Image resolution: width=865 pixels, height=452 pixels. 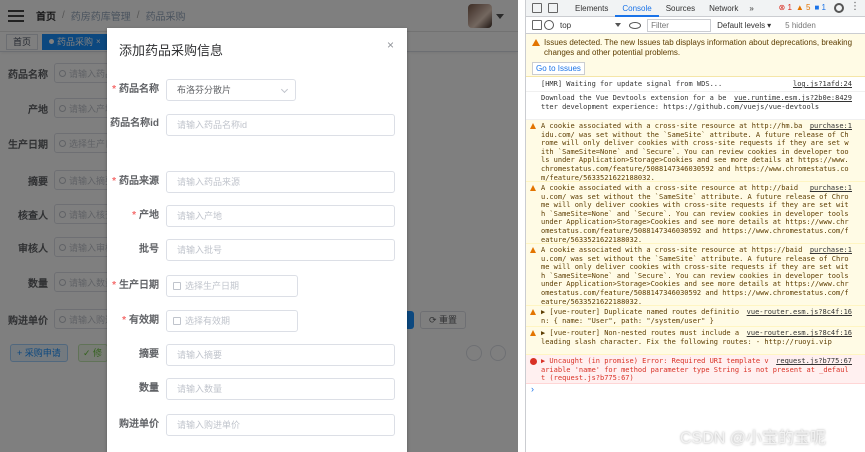 What do you see at coordinates (803, 7) in the screenshot?
I see `issue-counts: ⊗ 1 ▲ 5 ■ 1` at bounding box center [803, 7].